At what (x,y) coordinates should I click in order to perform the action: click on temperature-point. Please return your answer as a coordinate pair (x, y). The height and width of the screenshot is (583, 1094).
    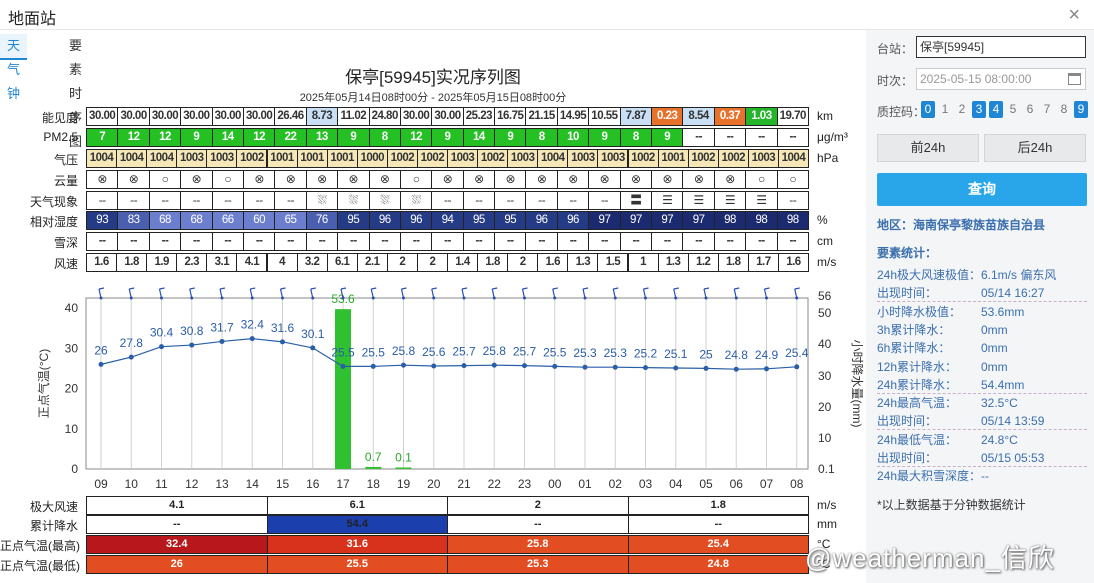
    Looking at the image, I should click on (736, 369).